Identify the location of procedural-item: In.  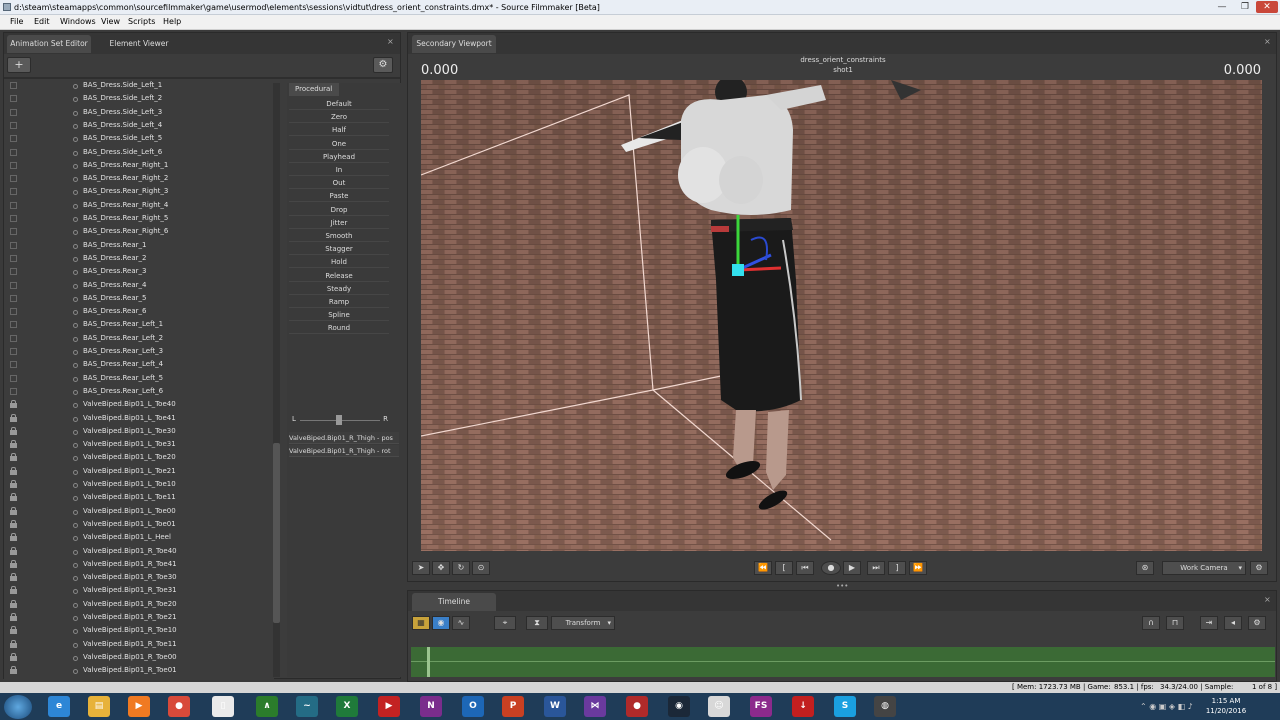
(339, 170).